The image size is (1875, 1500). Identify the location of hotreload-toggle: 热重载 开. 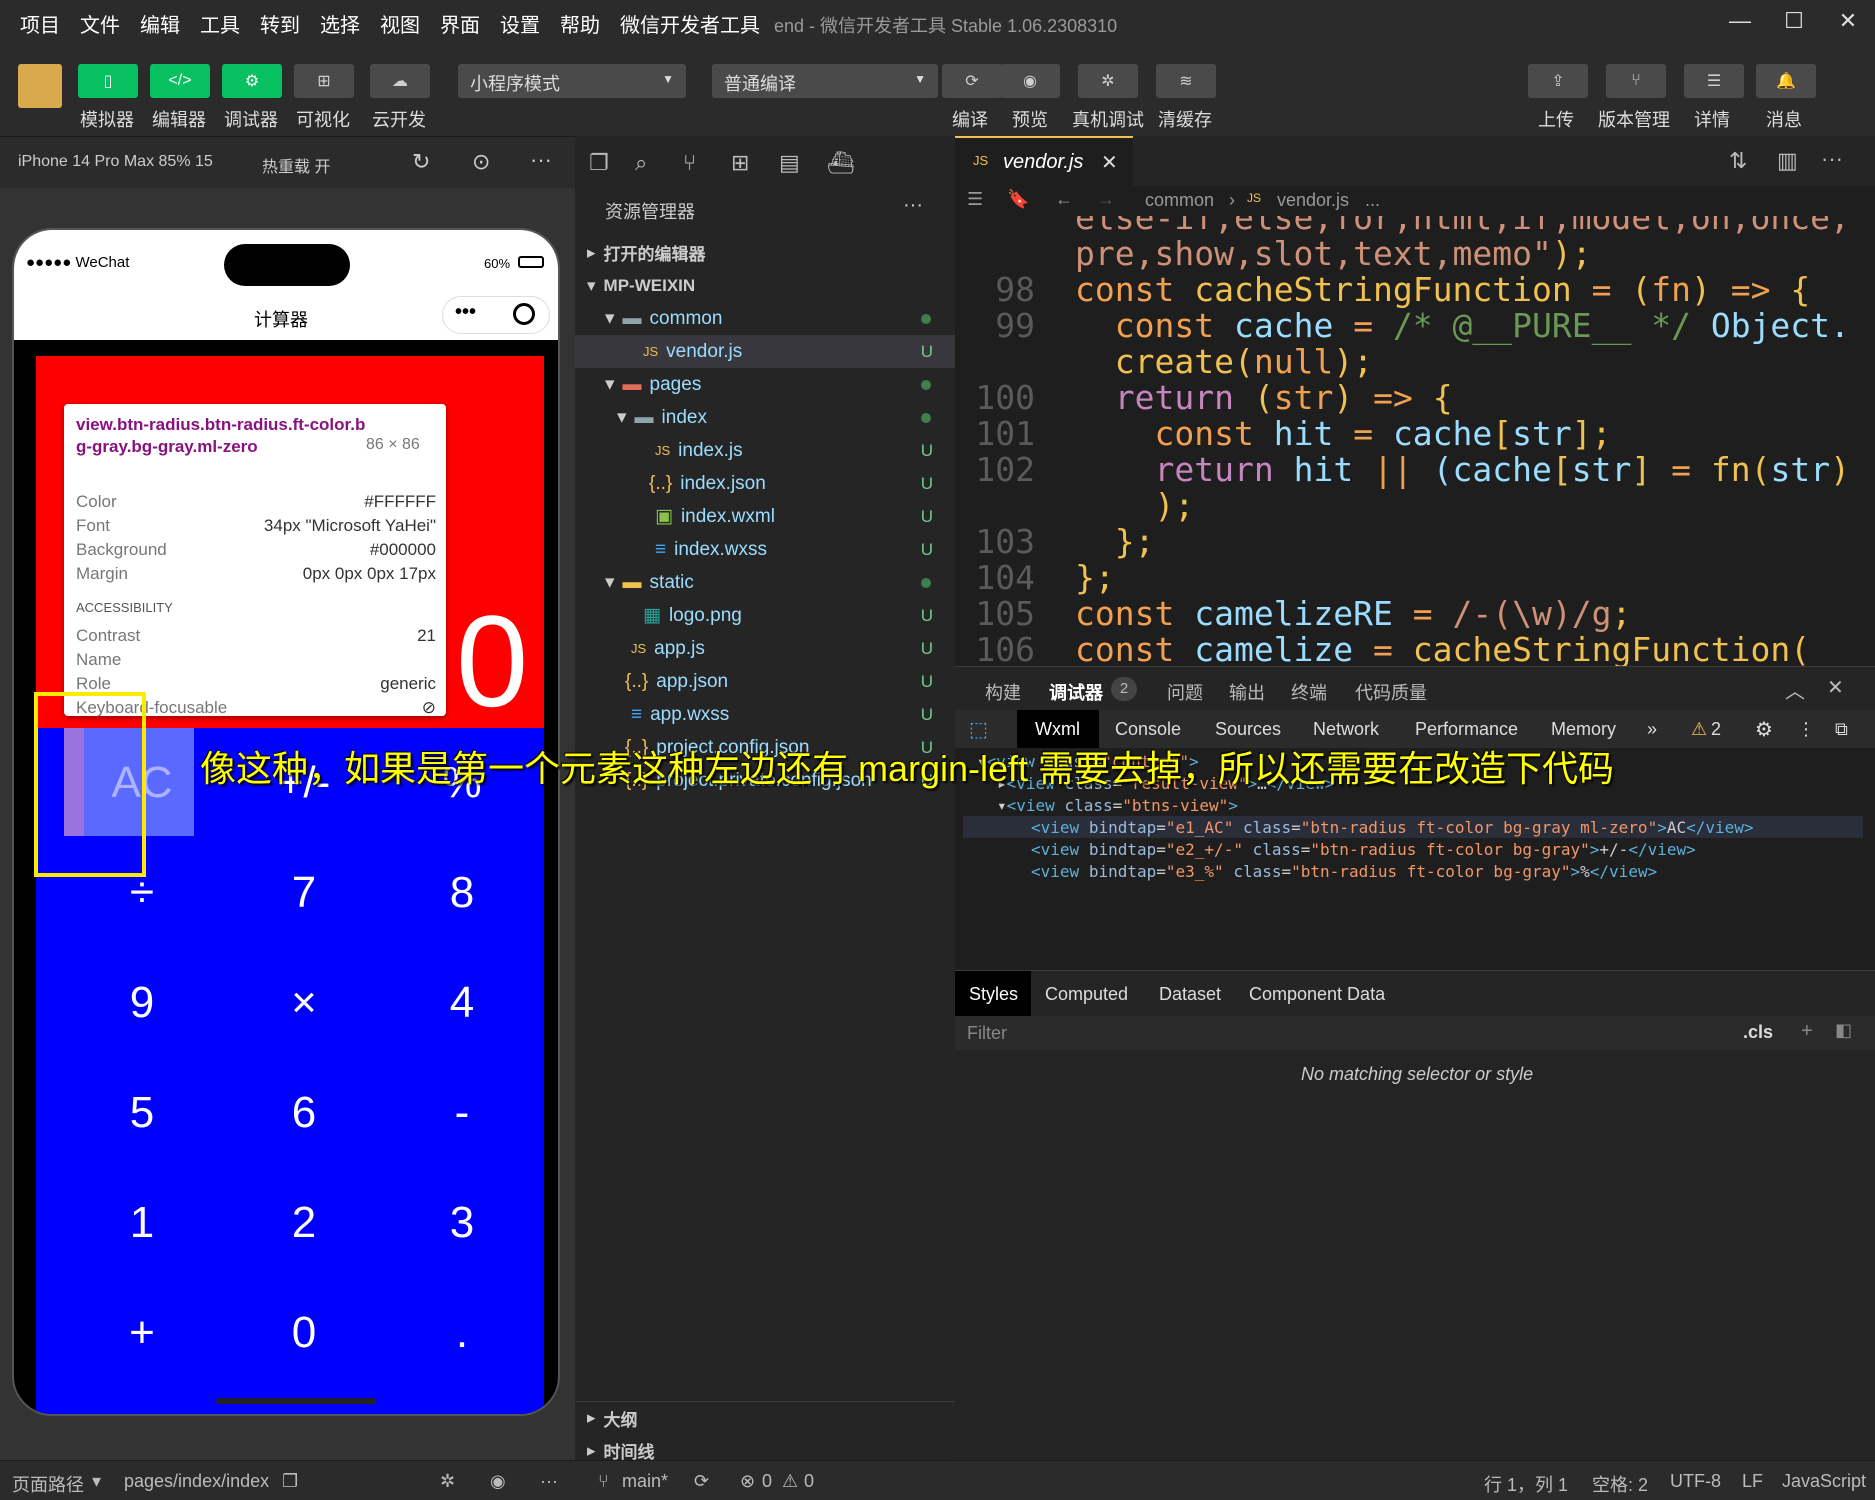
(296, 165).